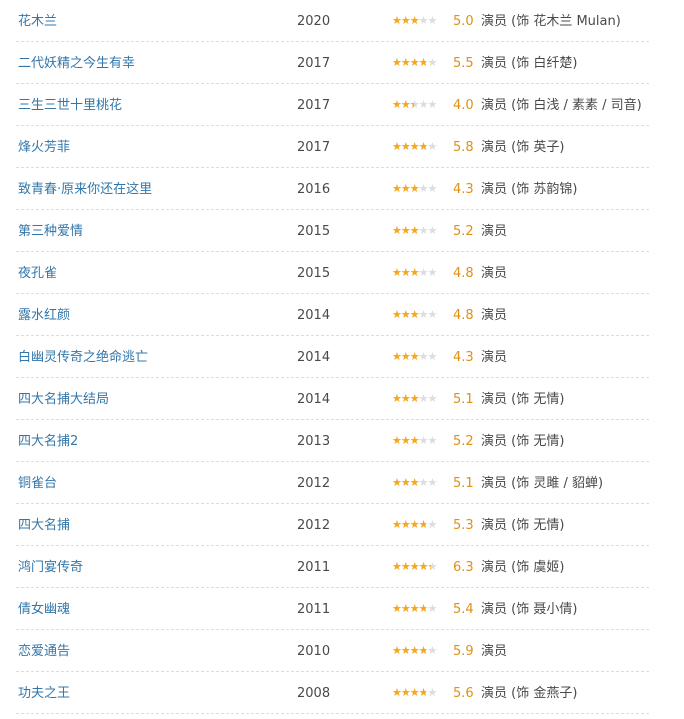  I want to click on film-row: 铜雀台 2012 ★★★★★ ★★★★★ 5.1 演员 (饰 灵雎 / 貂蝉), so click(332, 483).